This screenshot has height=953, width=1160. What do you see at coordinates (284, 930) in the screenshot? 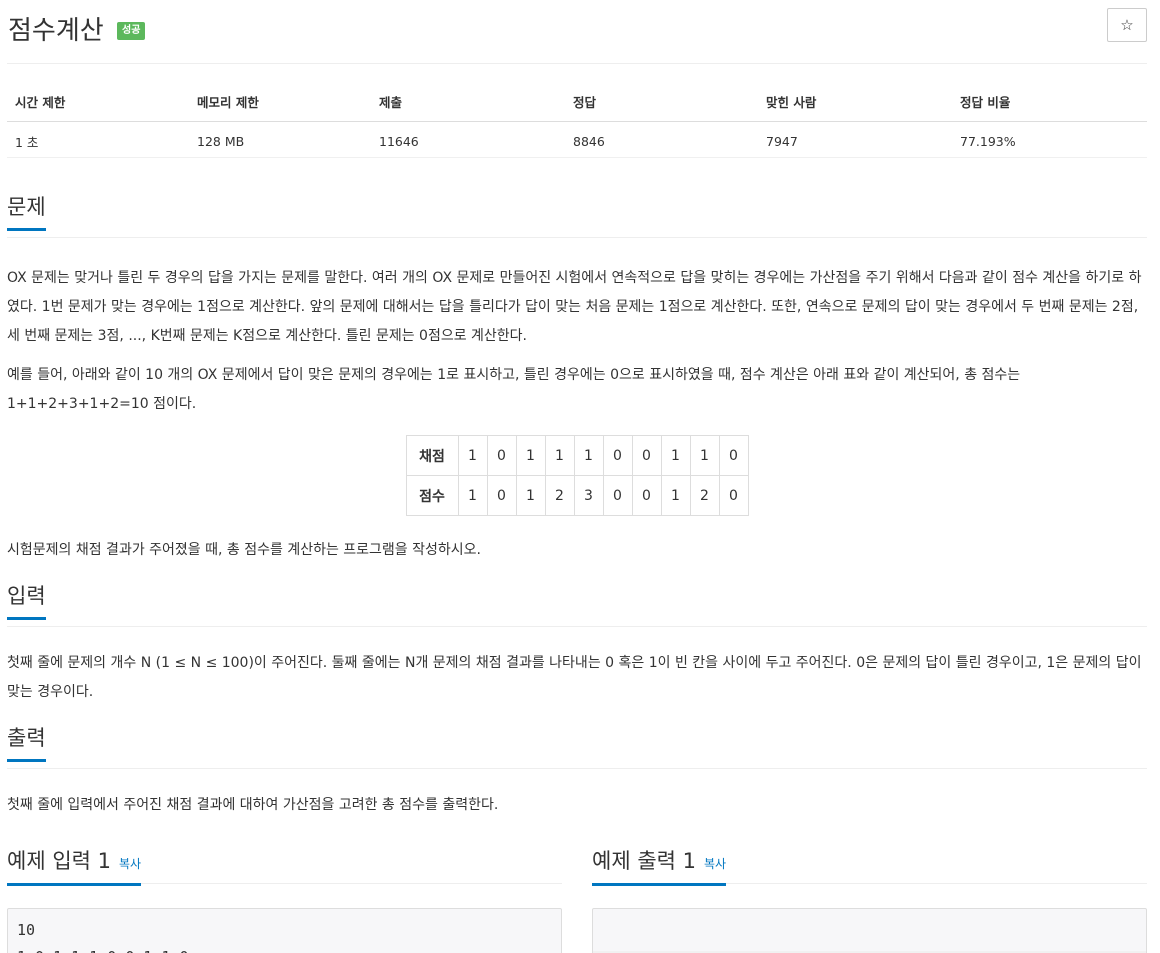
I see `sample-input-code: 10 1 0 1 1 1 0 0 1 1 0` at bounding box center [284, 930].